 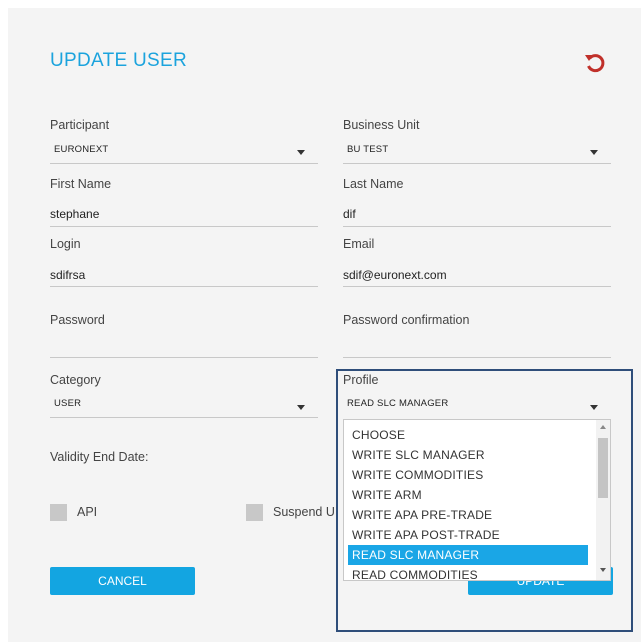 What do you see at coordinates (603, 500) in the screenshot?
I see `dropdown-scrollbar` at bounding box center [603, 500].